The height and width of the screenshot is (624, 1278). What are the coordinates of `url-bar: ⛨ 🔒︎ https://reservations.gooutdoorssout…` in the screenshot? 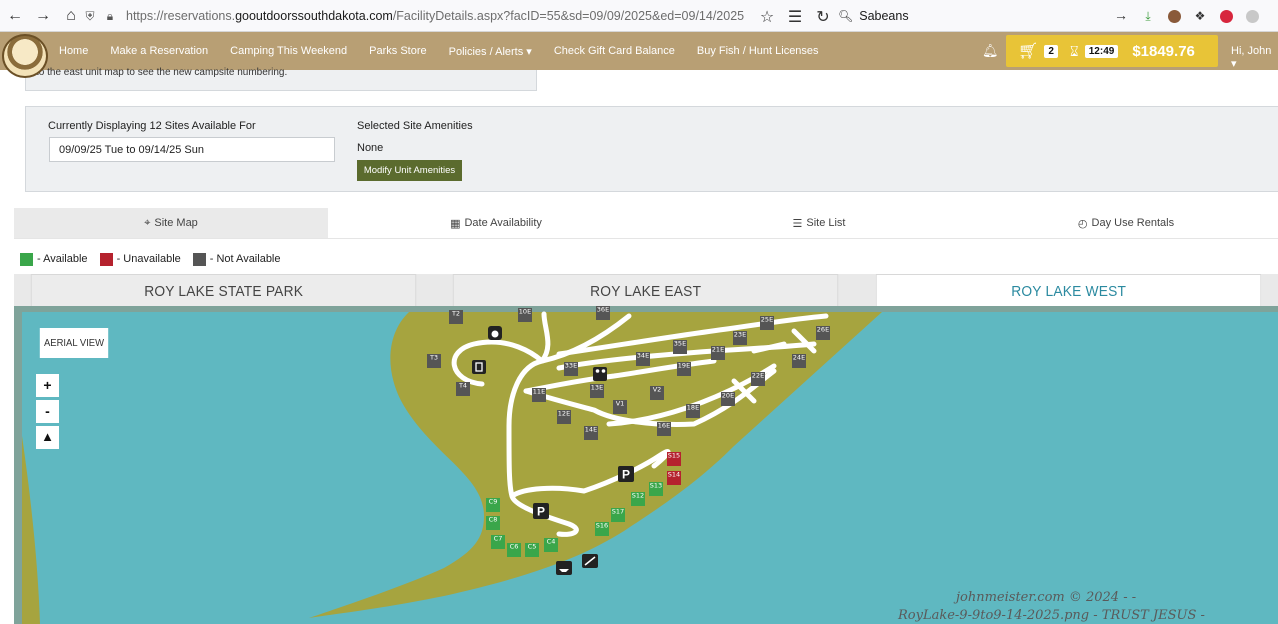 It's located at (456, 16).